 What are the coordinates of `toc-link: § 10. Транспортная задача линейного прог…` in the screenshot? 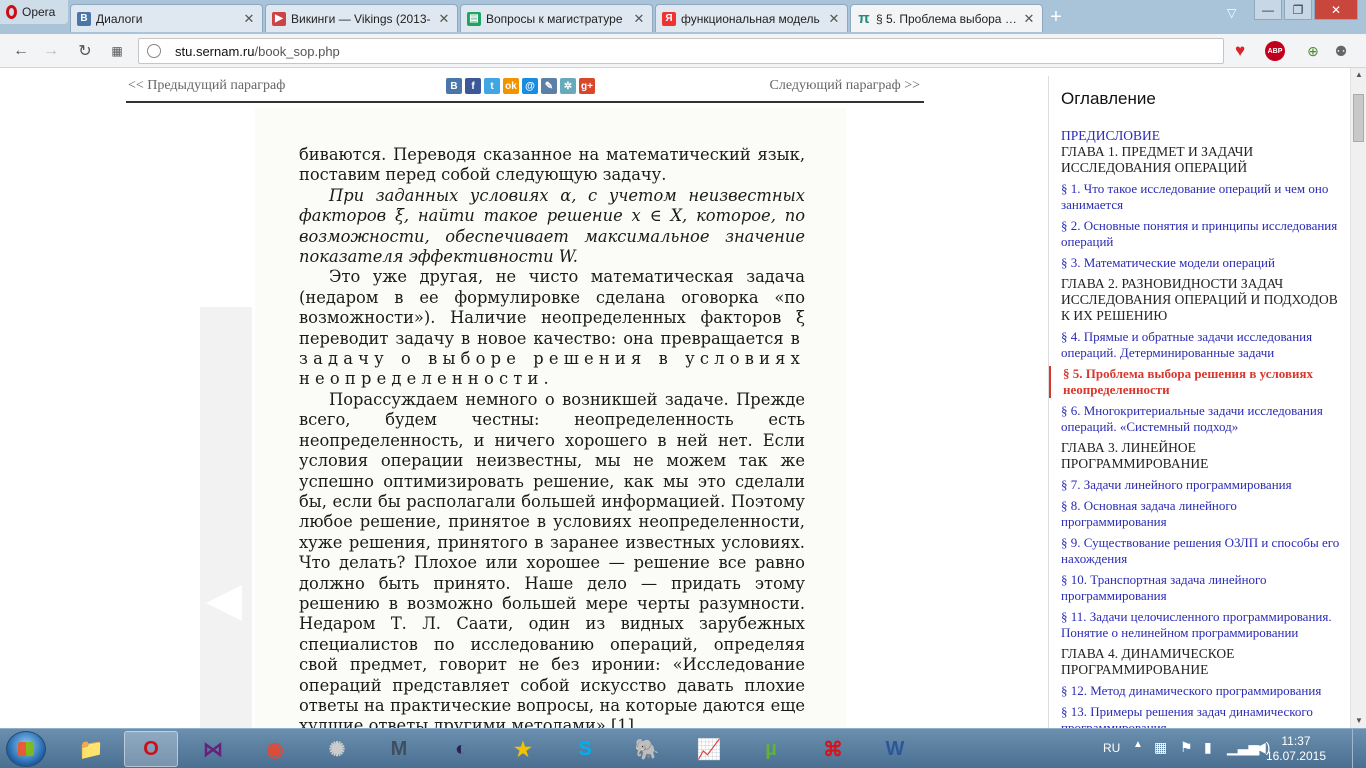 It's located at (1203, 588).